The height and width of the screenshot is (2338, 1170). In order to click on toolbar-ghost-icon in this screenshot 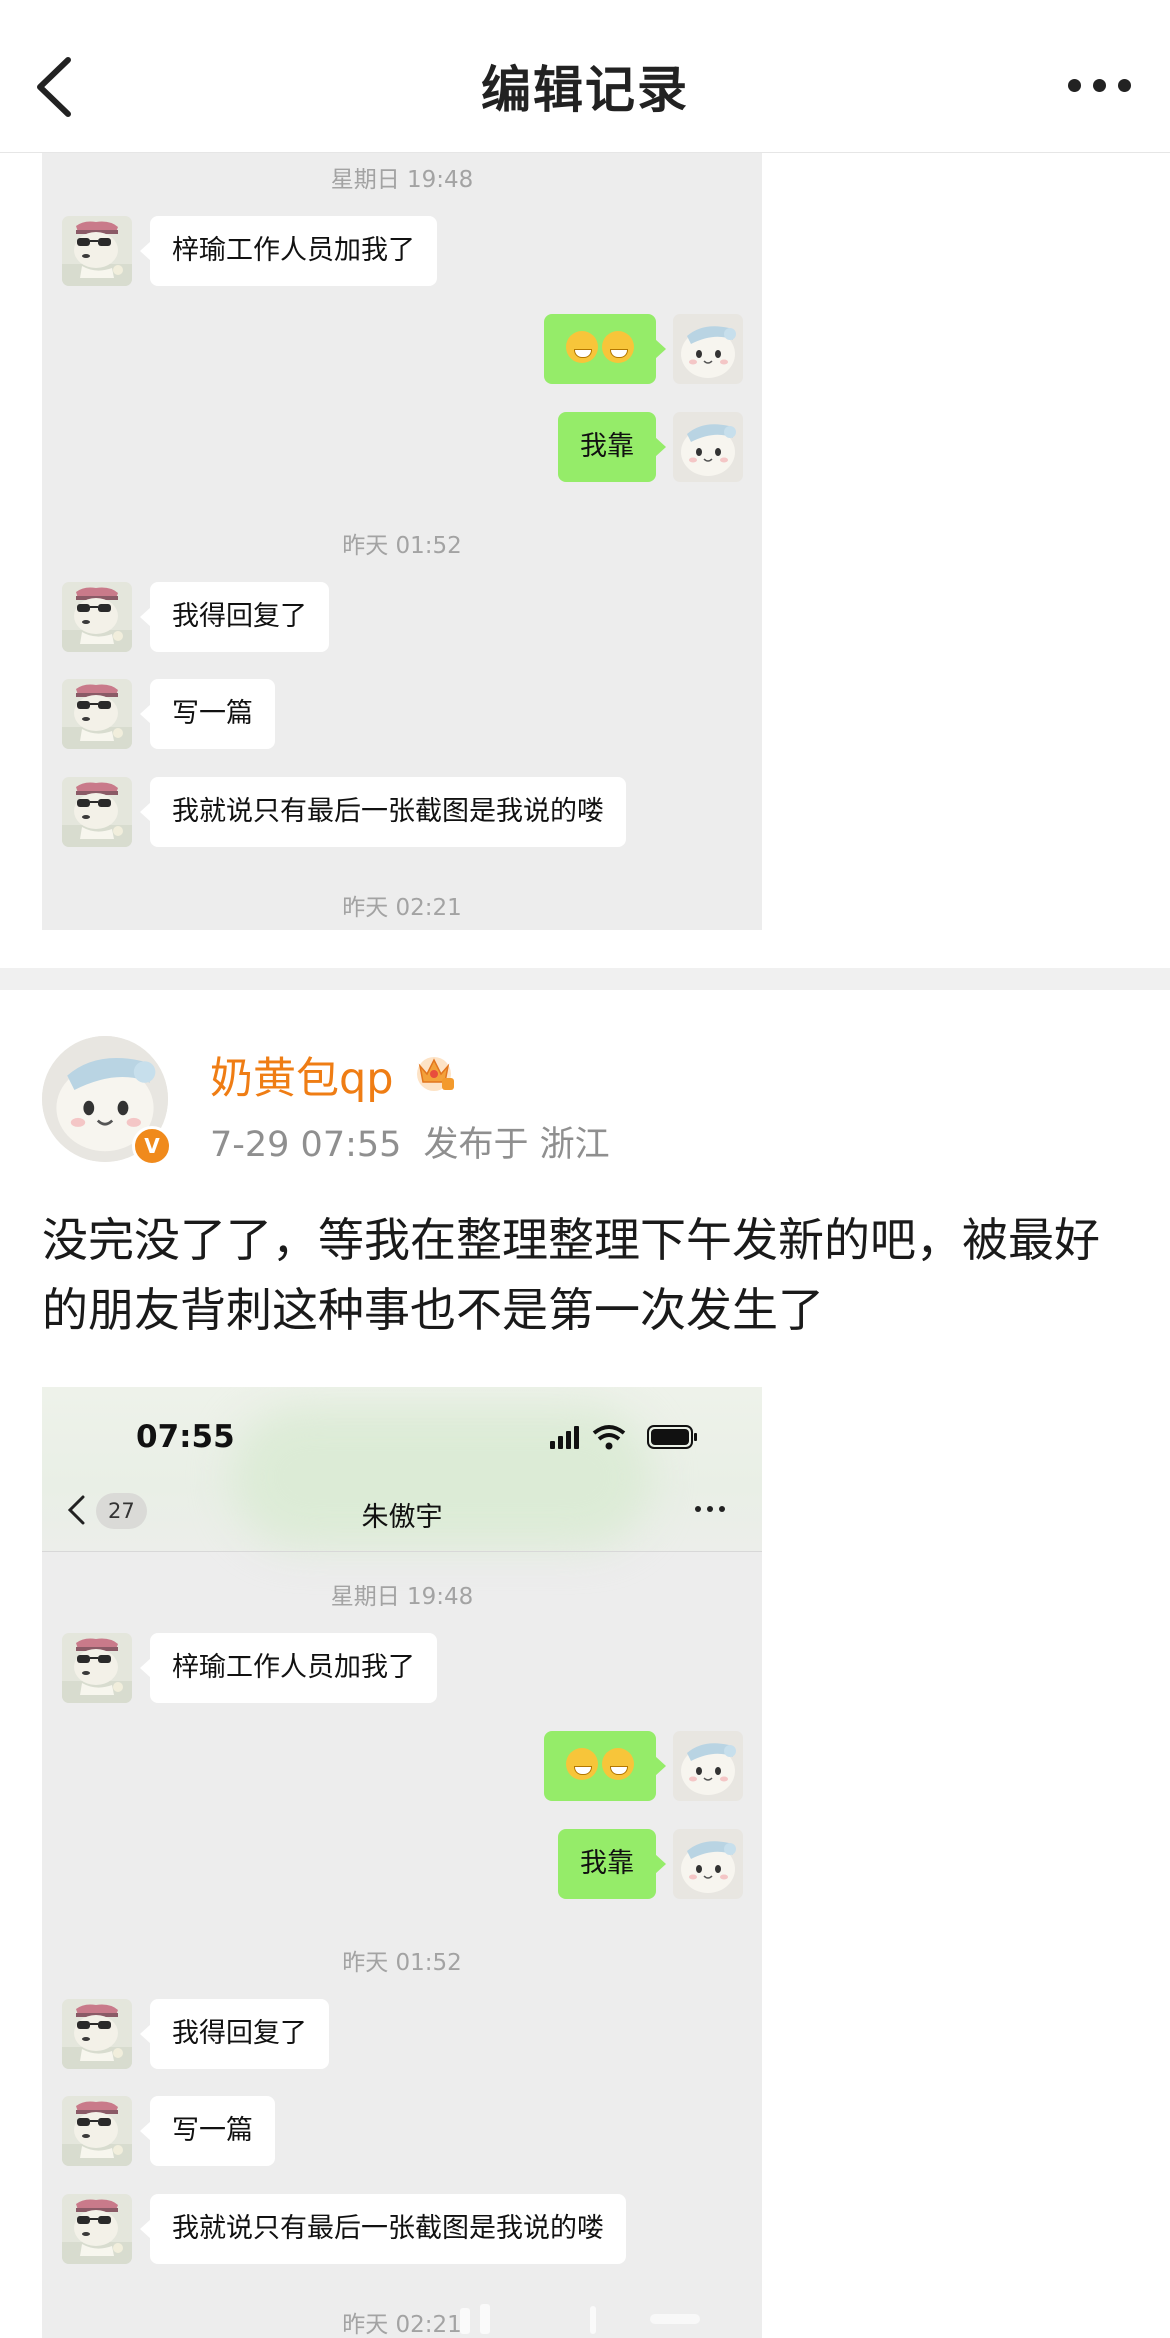, I will do `click(580, 2319)`.